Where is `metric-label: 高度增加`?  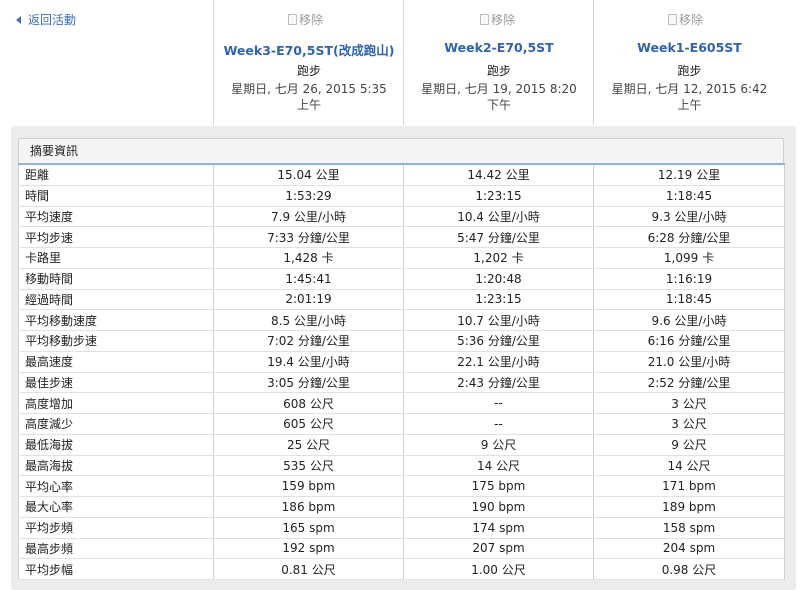
metric-label: 高度增加 is located at coordinates (116, 403).